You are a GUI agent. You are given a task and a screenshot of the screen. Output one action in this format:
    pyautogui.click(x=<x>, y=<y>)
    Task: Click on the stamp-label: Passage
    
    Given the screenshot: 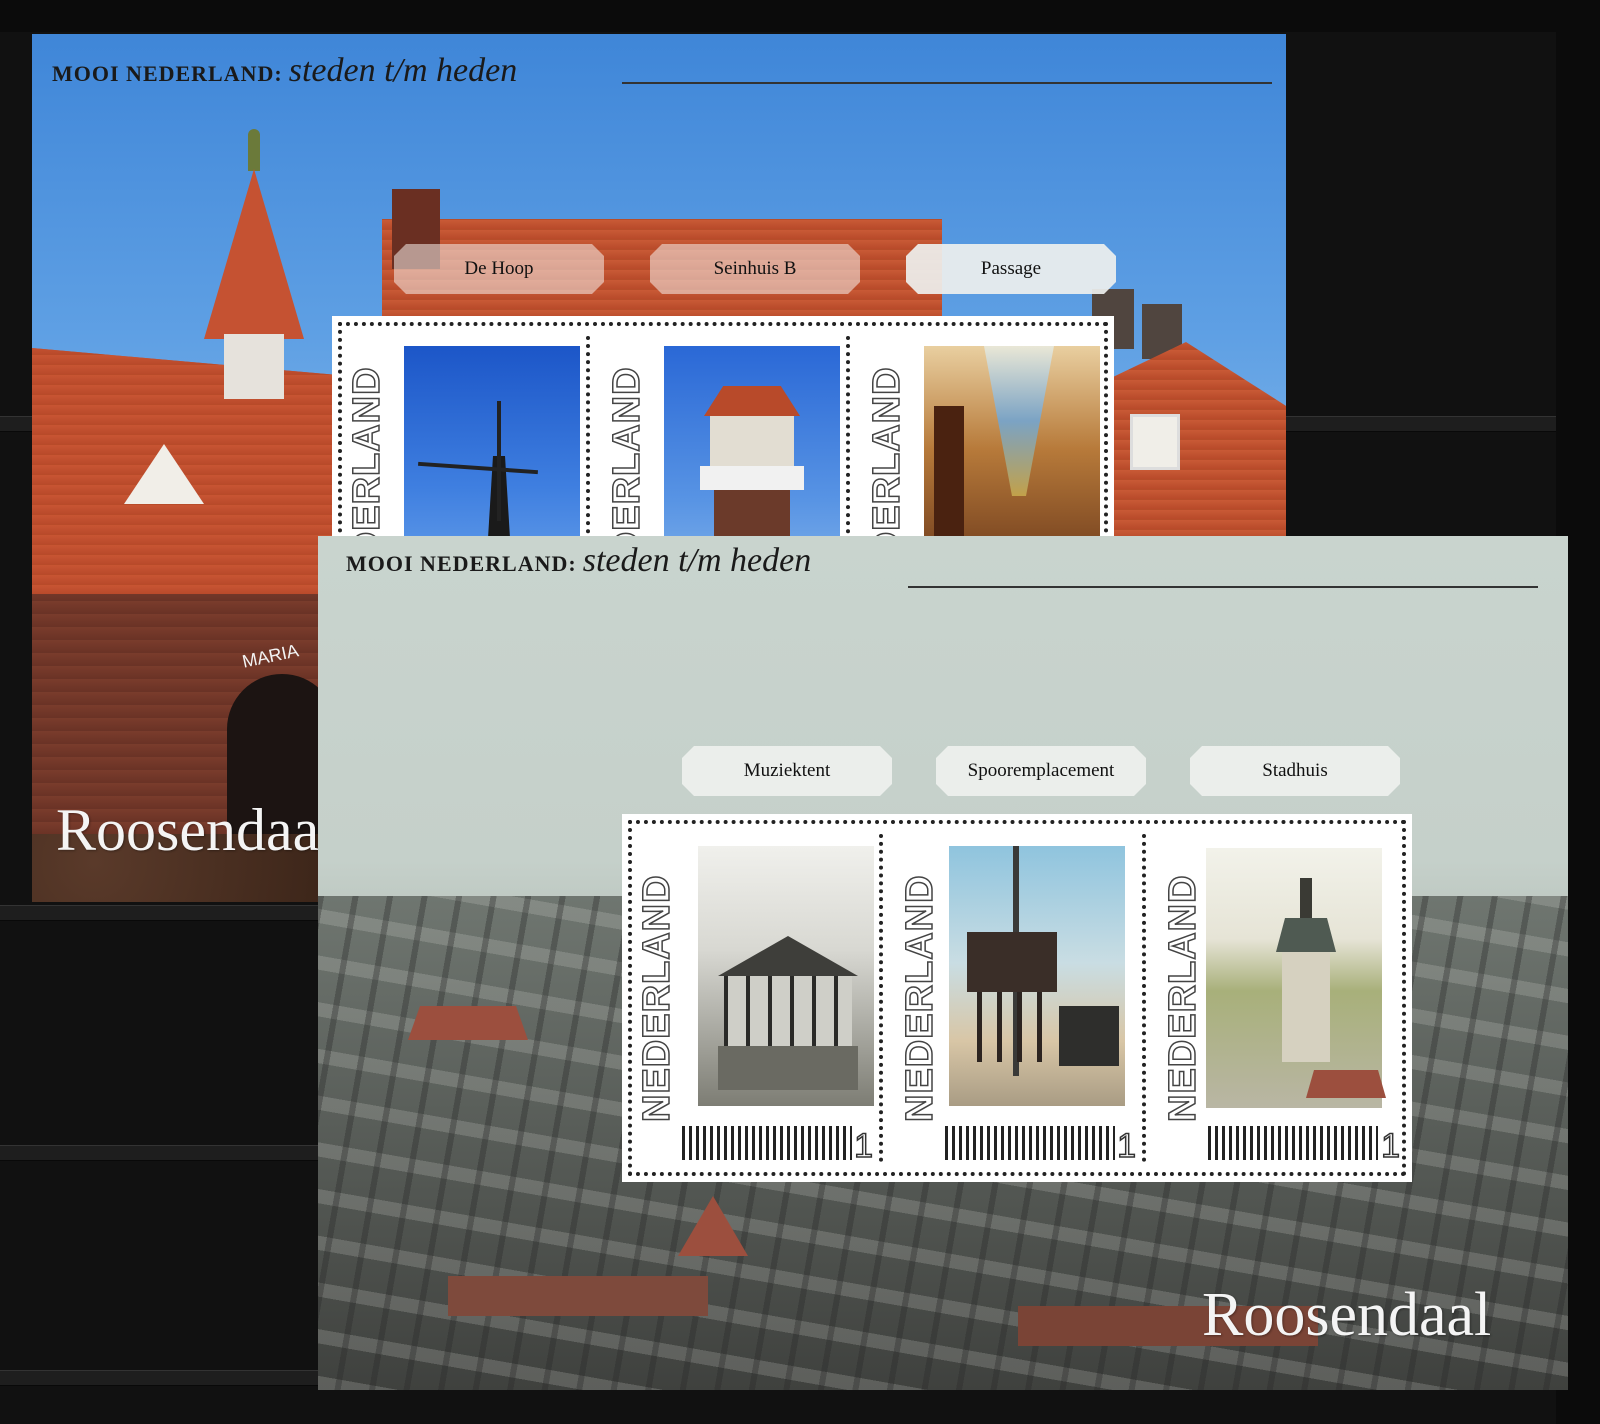 What is the action you would take?
    pyautogui.click(x=1011, y=269)
    